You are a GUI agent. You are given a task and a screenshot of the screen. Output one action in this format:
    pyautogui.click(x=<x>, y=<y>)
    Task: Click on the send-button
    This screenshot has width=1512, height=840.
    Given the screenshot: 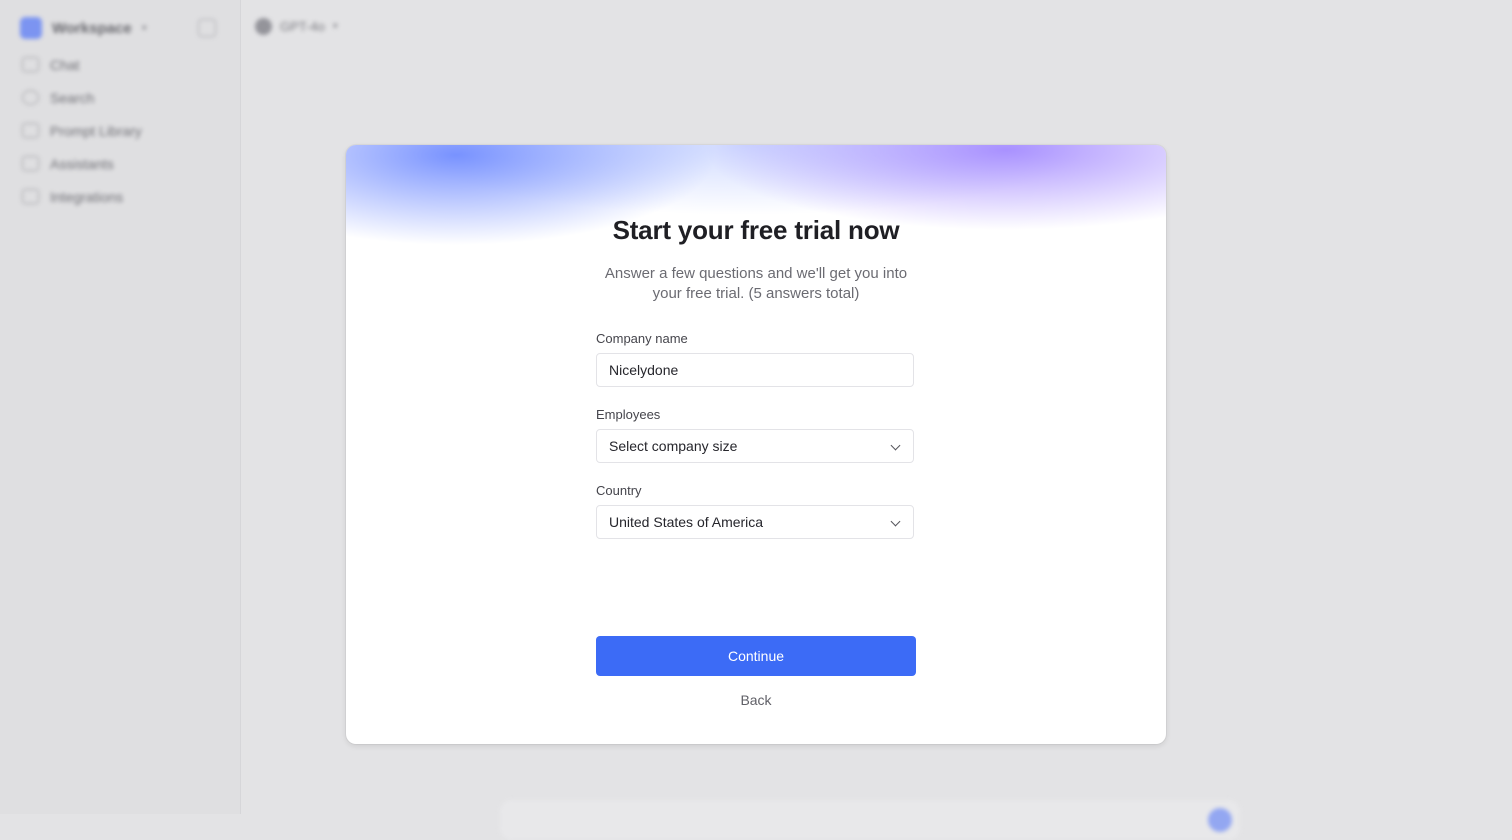 What is the action you would take?
    pyautogui.click(x=1220, y=820)
    